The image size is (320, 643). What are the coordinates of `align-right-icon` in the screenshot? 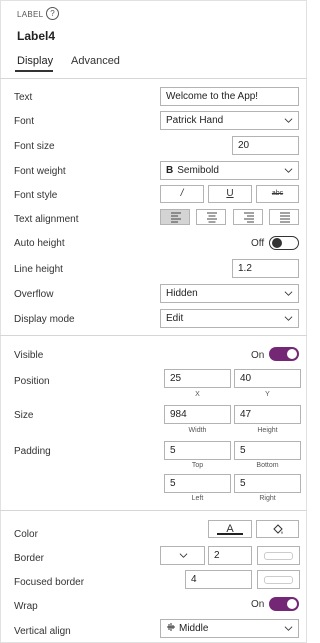 It's located at (249, 217).